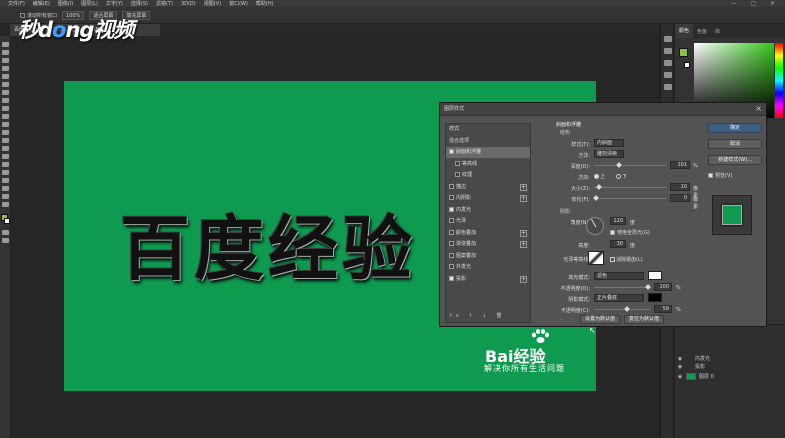 This screenshot has height=438, width=785. What do you see at coordinates (5, 188) in the screenshot?
I see `hand-tool-icon` at bounding box center [5, 188].